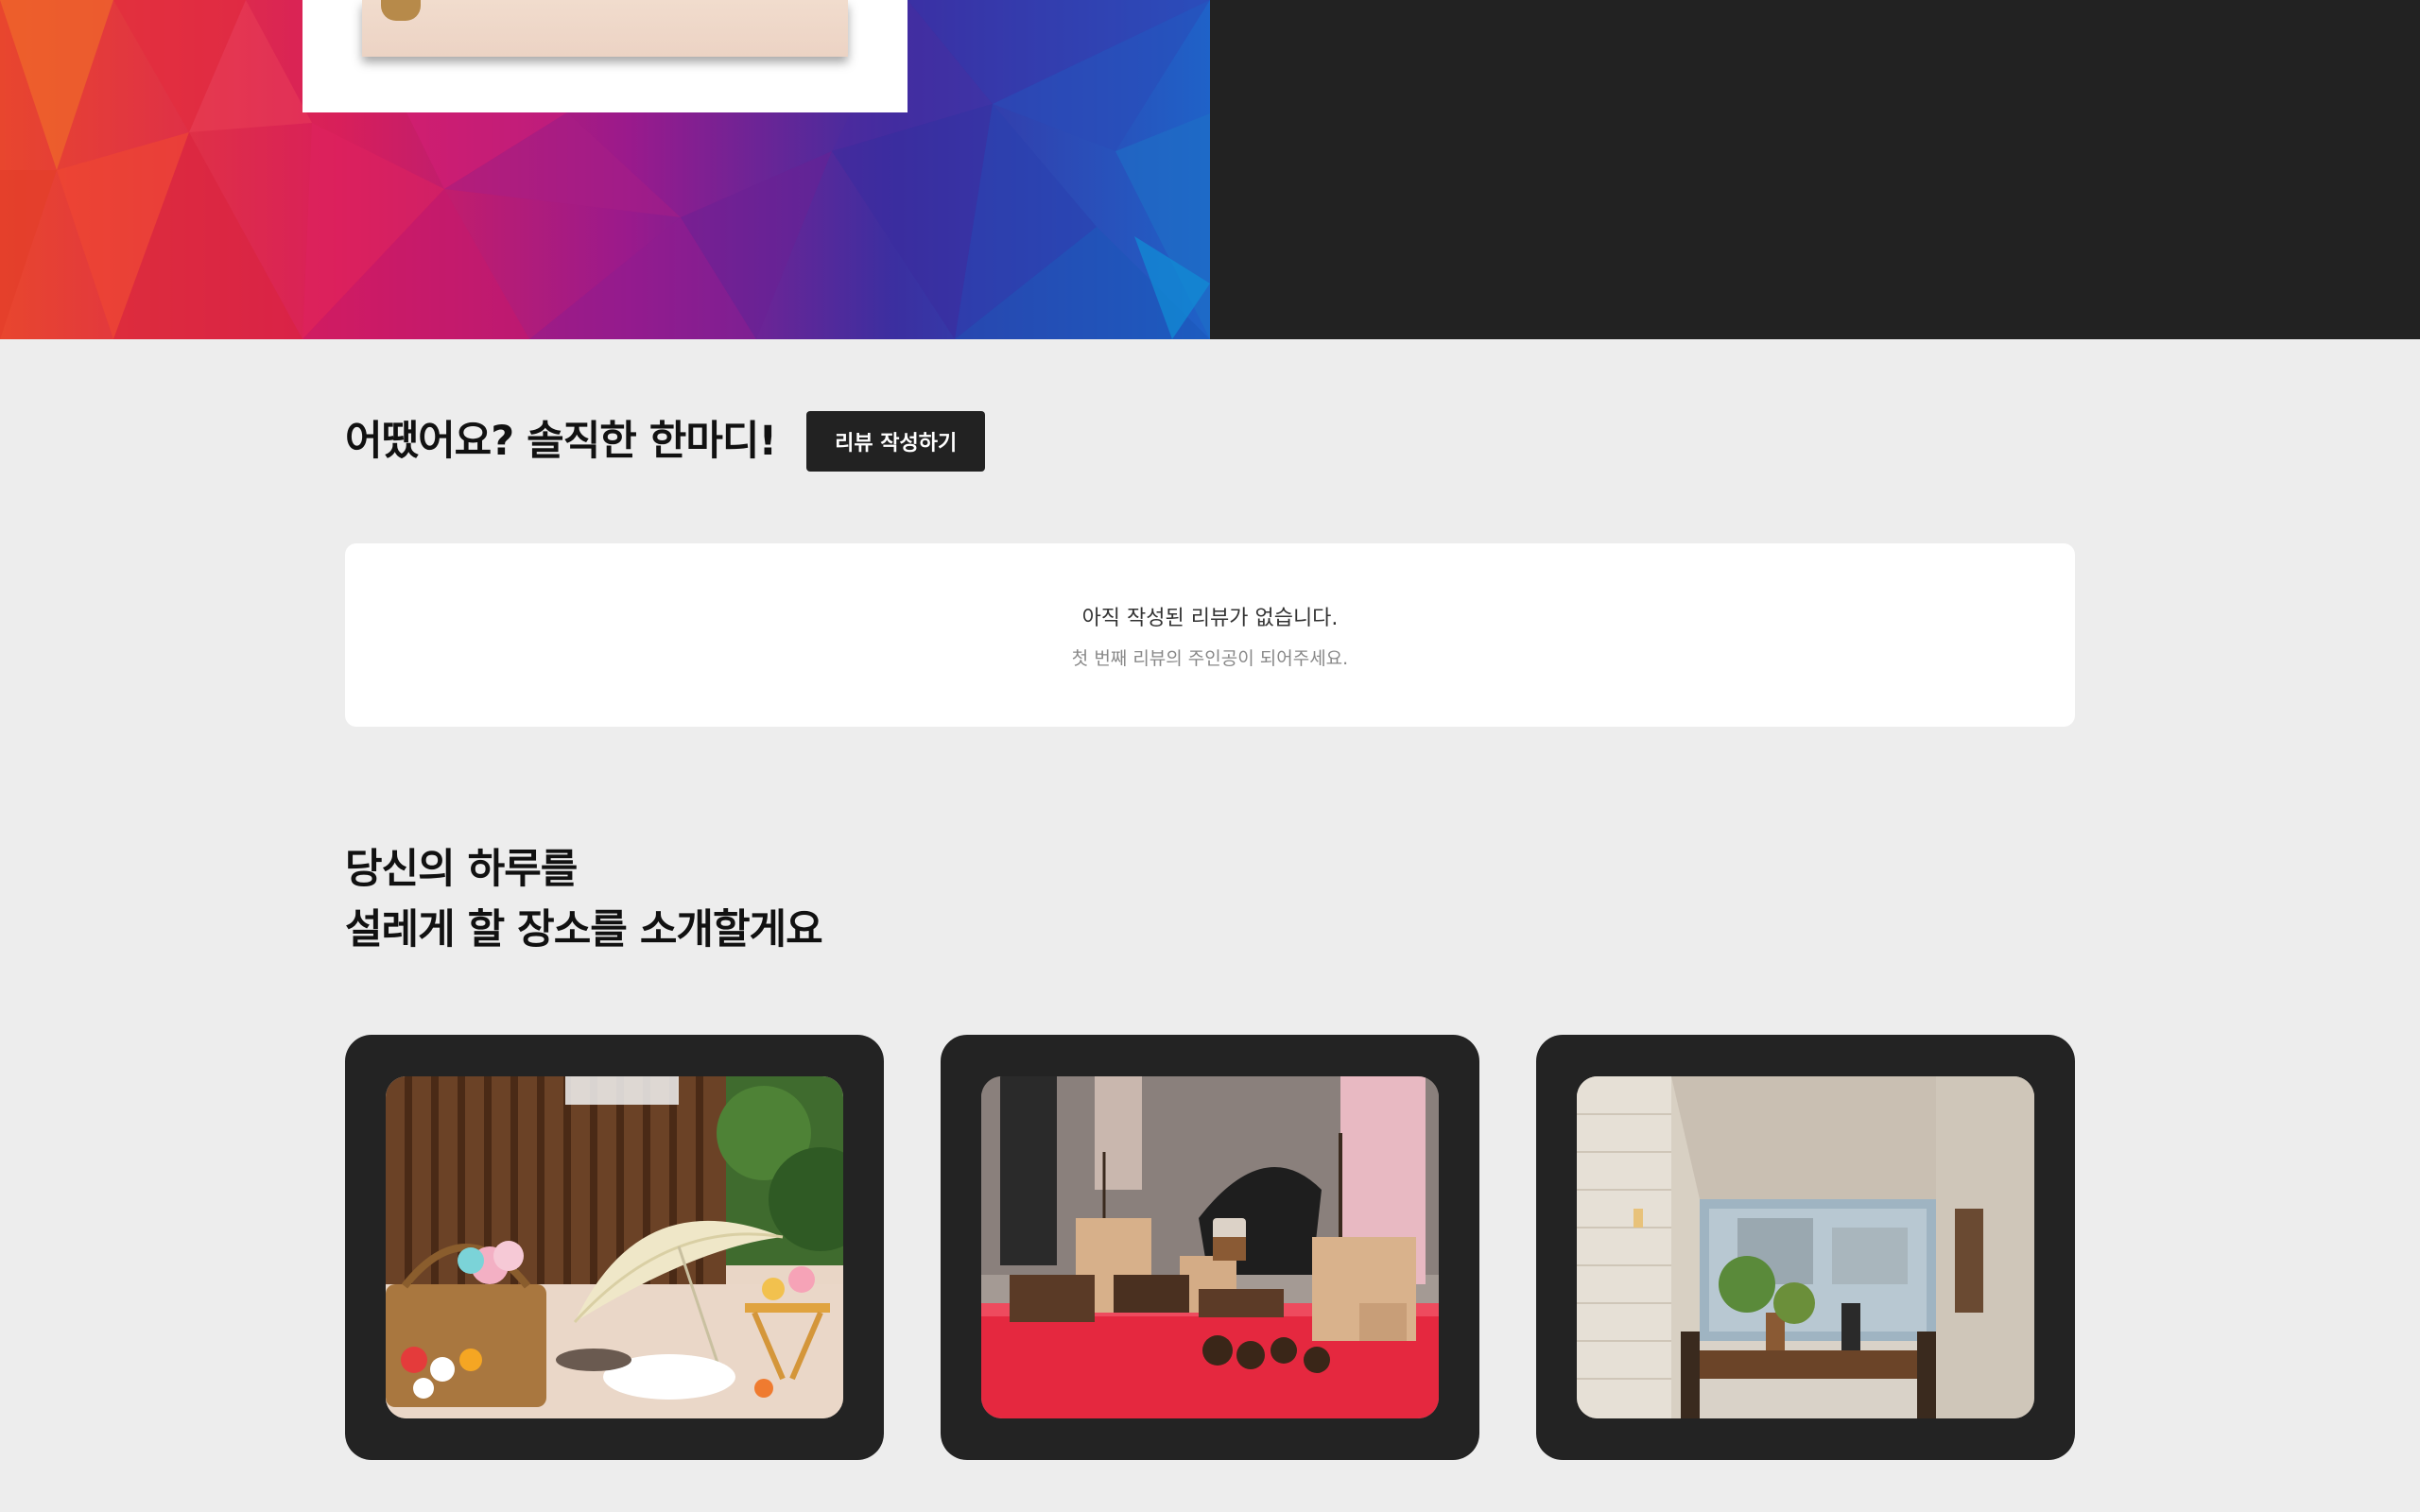  What do you see at coordinates (462, 869) in the screenshot?
I see `places-title-line1: 당신의 하루를` at bounding box center [462, 869].